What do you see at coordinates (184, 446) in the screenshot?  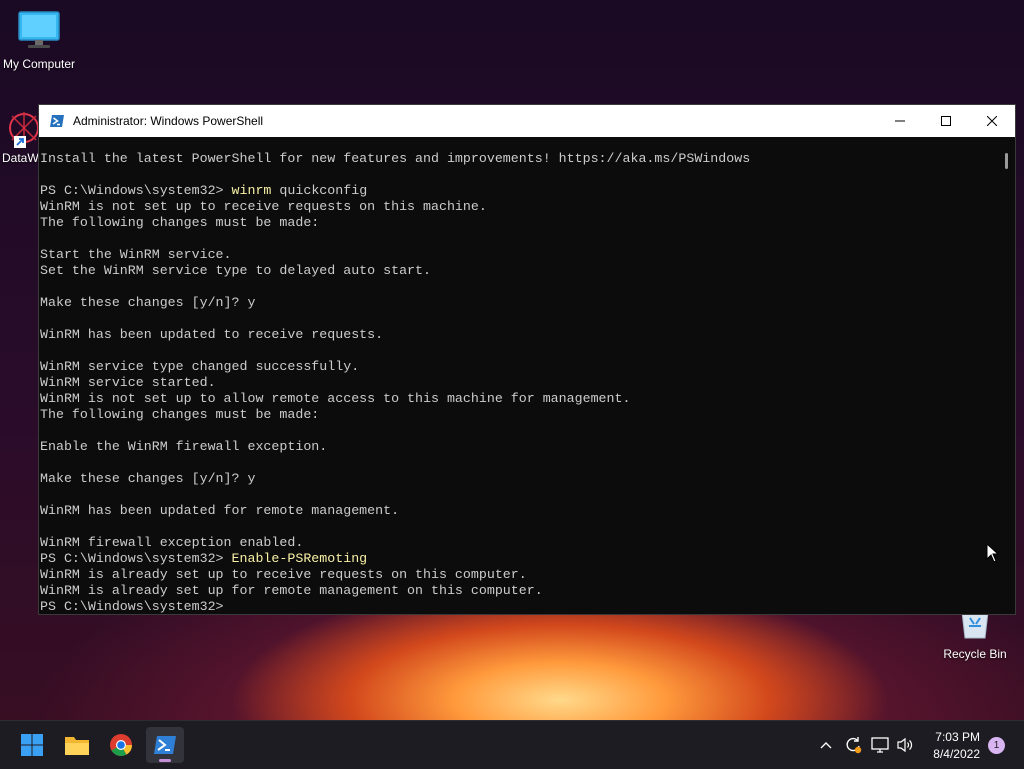 I see `console-line: Enable the WinRM firewall exception.` at bounding box center [184, 446].